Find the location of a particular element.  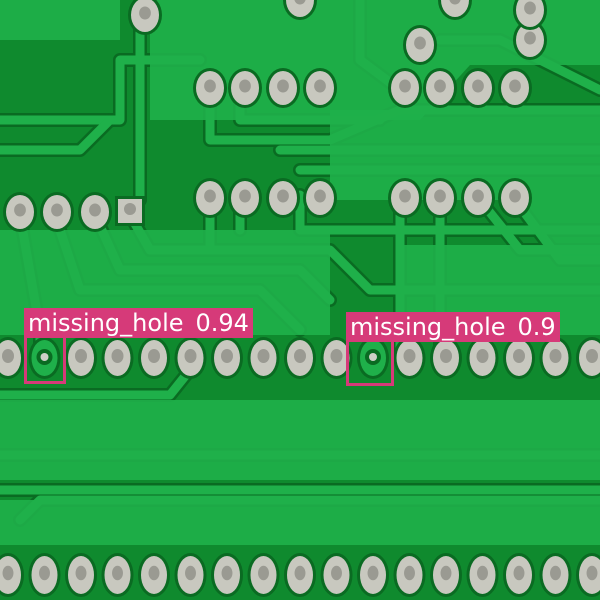

detection-label-missing-hole: missing_hole 0.94 is located at coordinates (138, 323).